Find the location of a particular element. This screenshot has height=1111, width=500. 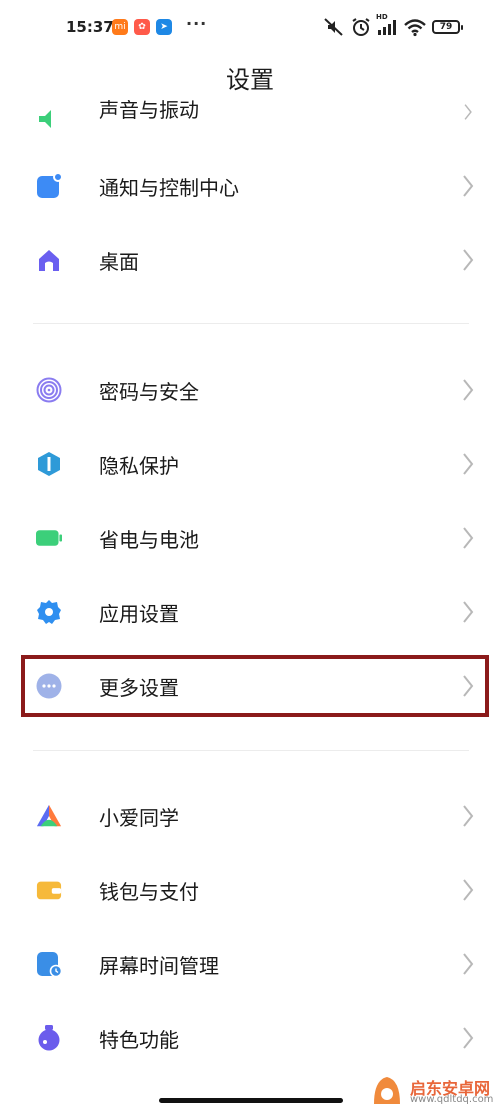

more-notifications-icon: ··· is located at coordinates (197, 23).